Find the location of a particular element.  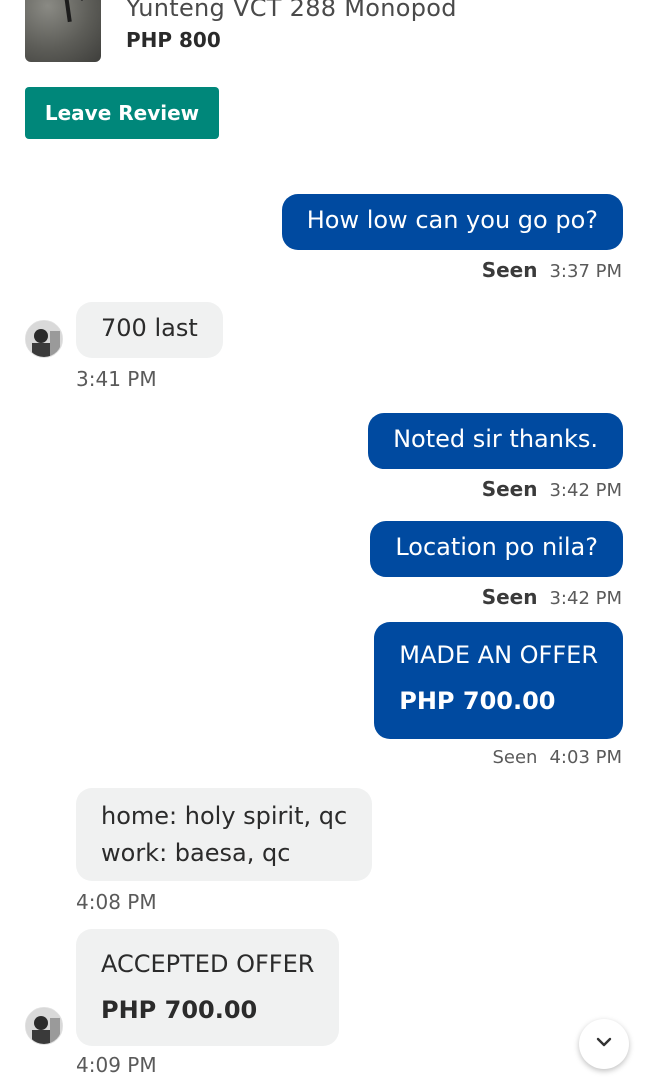

offer-title: ACCEPTED OFFER is located at coordinates (208, 964).